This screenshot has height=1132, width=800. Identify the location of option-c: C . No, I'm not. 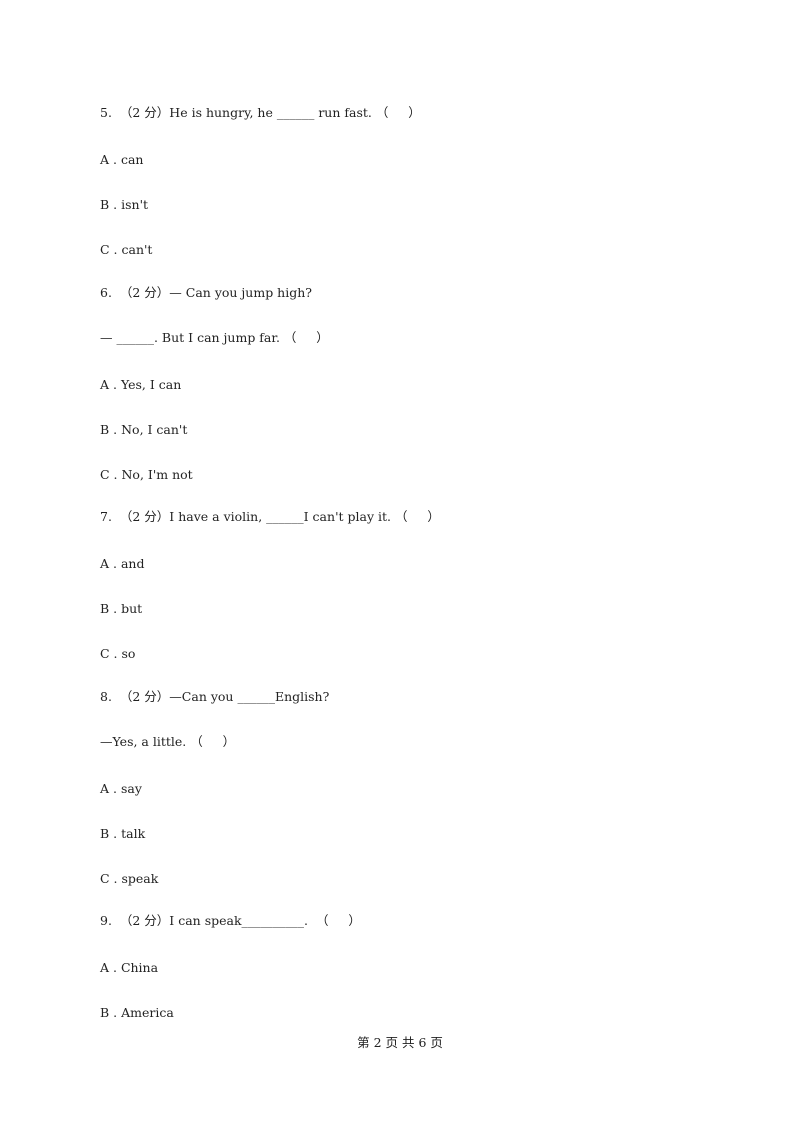
(146, 474).